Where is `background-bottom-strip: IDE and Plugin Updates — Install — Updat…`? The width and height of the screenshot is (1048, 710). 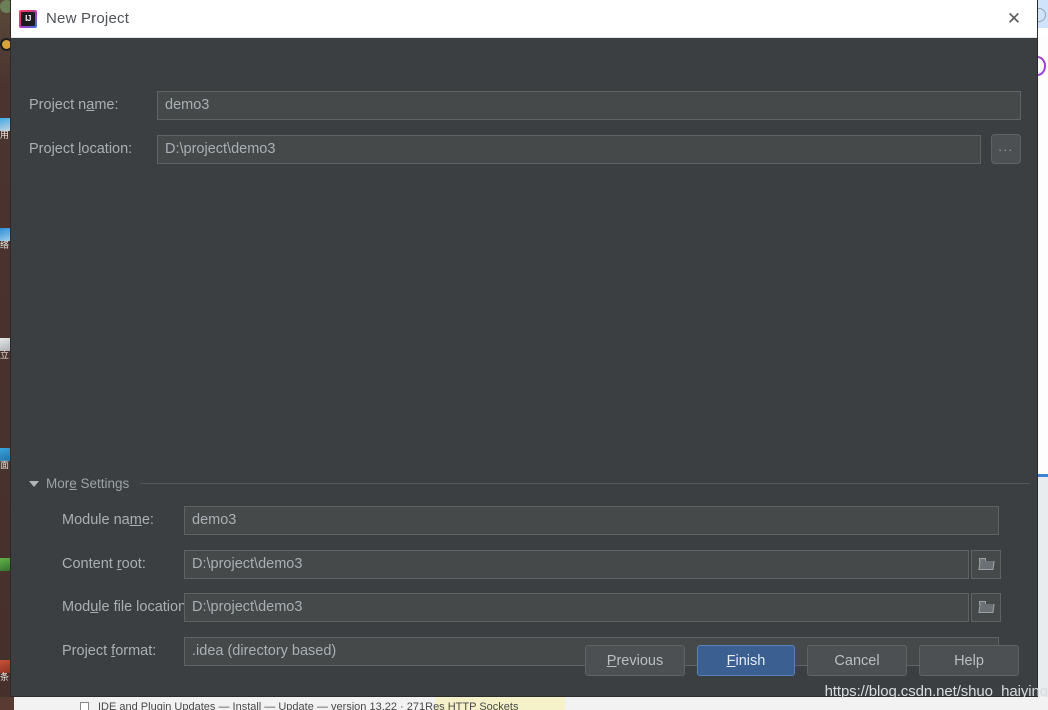 background-bottom-strip: IDE and Plugin Updates — Install — Updat… is located at coordinates (524, 703).